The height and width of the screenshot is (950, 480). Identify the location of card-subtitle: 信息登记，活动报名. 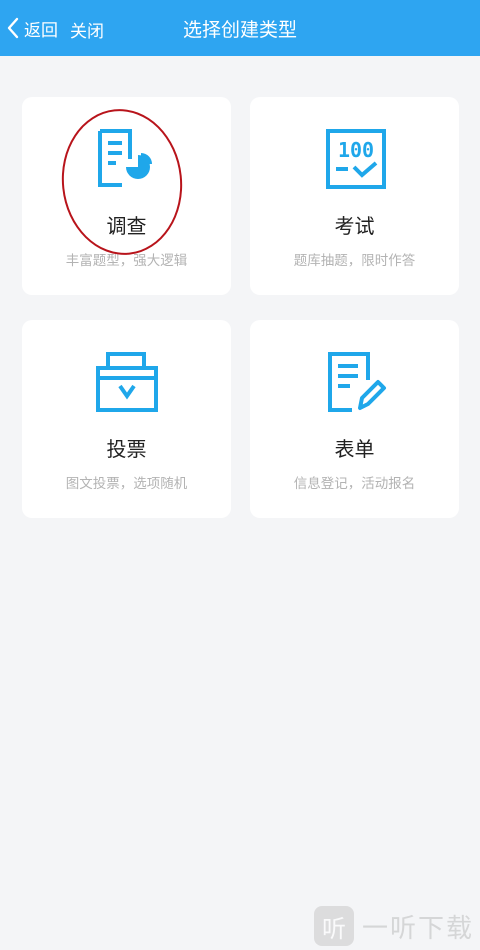
(354, 484).